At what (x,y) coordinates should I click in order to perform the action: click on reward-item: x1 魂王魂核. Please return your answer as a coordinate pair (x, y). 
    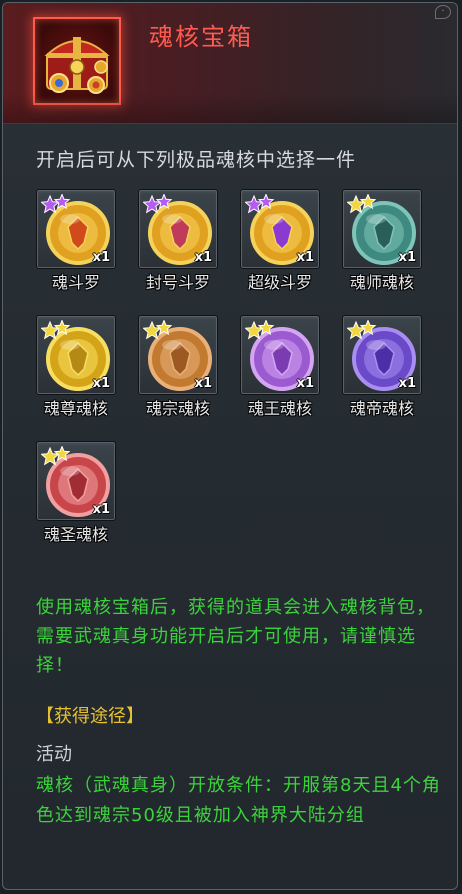
    Looking at the image, I should click on (281, 366).